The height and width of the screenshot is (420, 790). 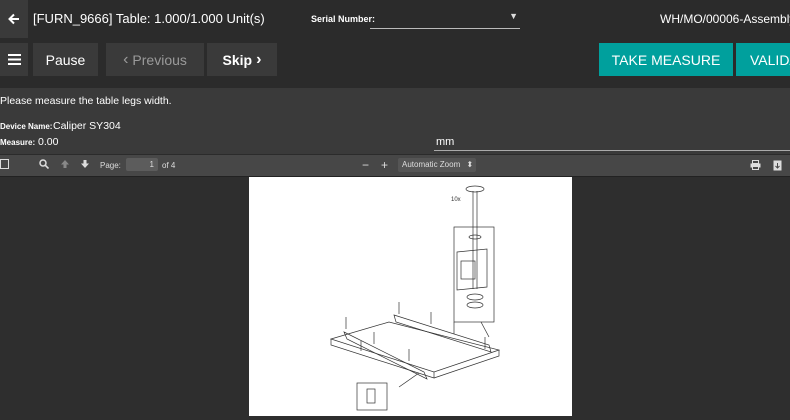 I want to click on page-label: Page:, so click(x=110, y=165).